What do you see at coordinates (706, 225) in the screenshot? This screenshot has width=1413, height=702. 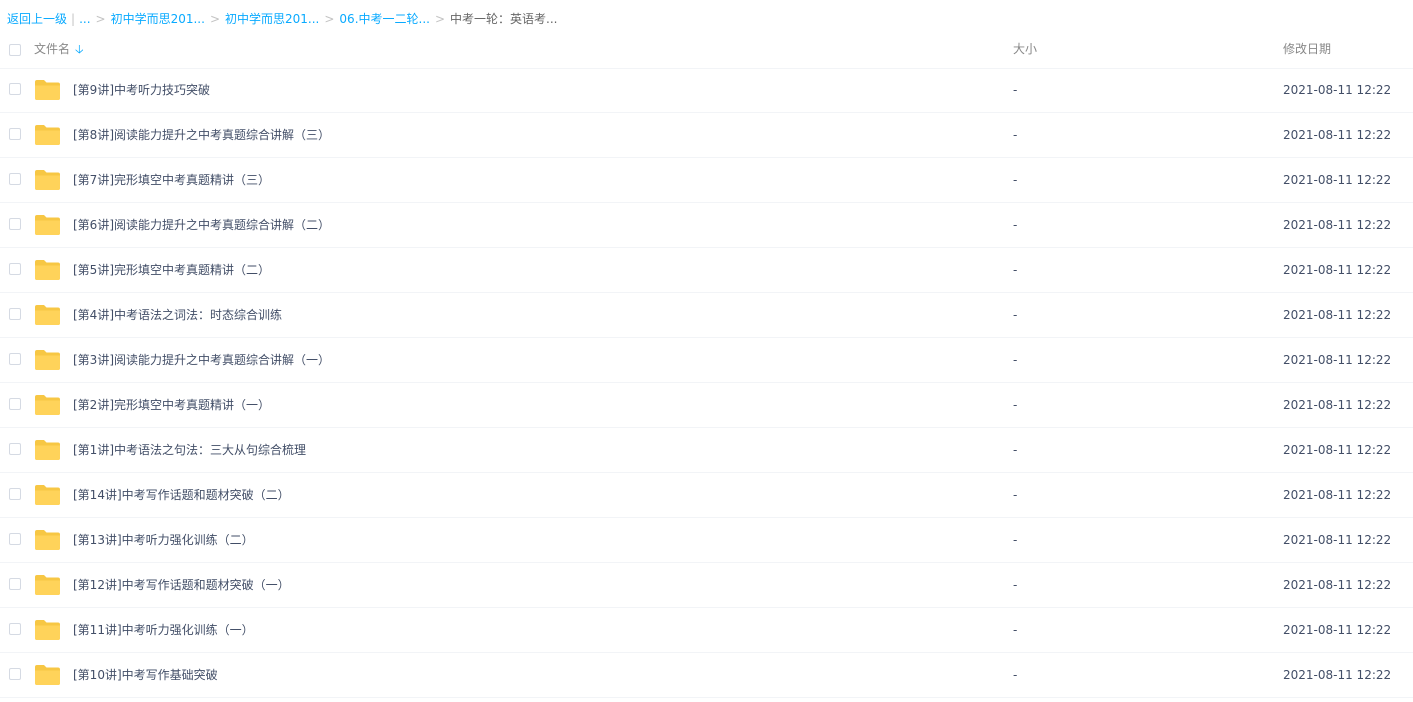 I see `table-row: [第6讲]阅读能力提升之中考真题综合讲解（二） - 2021-08-11 12:22` at bounding box center [706, 225].